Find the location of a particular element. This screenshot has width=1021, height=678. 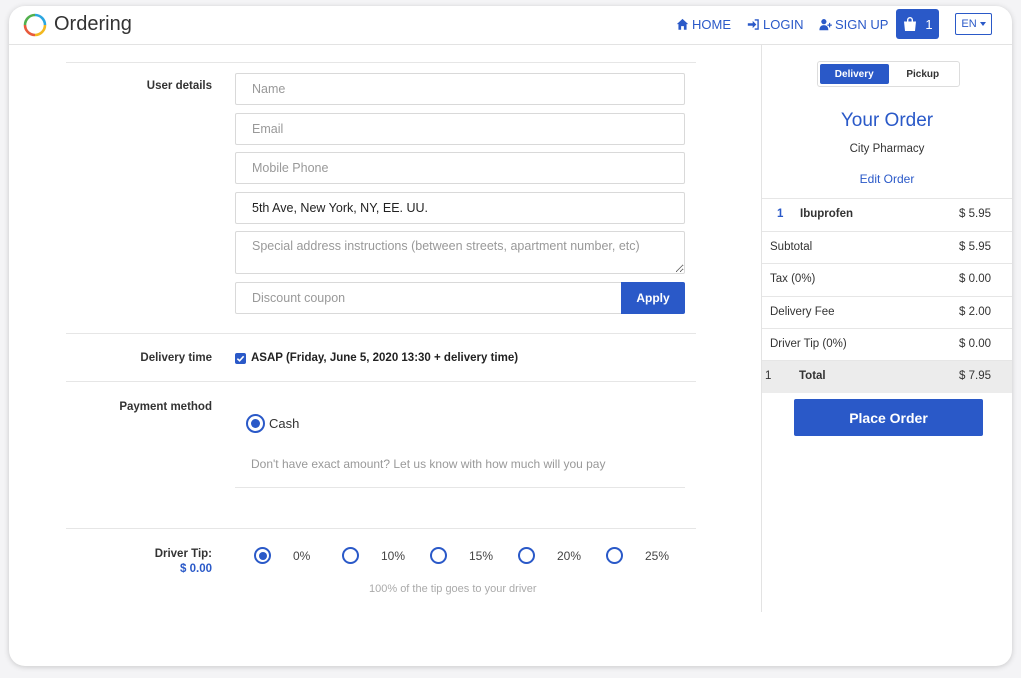

driver-tip-row: Driver Tip (0%) $ 0.00 is located at coordinates (887, 344).